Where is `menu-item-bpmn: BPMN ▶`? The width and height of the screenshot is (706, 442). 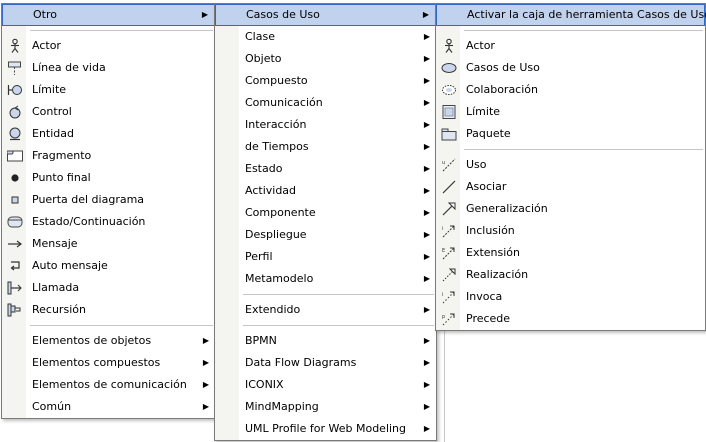
menu-item-bpmn: BPMN ▶ is located at coordinates (325, 341).